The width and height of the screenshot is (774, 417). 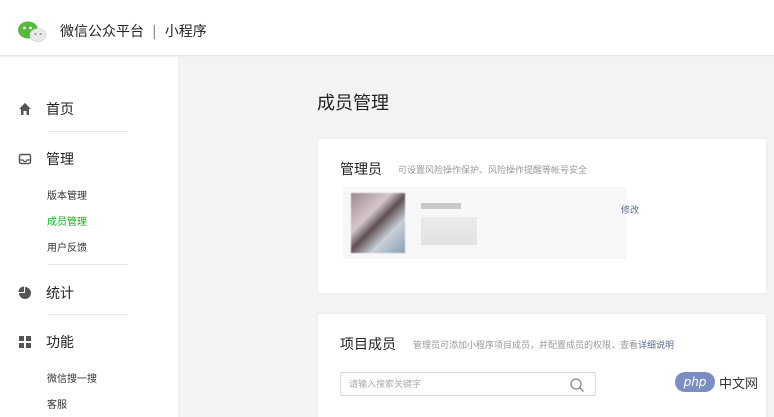 What do you see at coordinates (368, 345) in the screenshot?
I see `members-card-title: 项目成员` at bounding box center [368, 345].